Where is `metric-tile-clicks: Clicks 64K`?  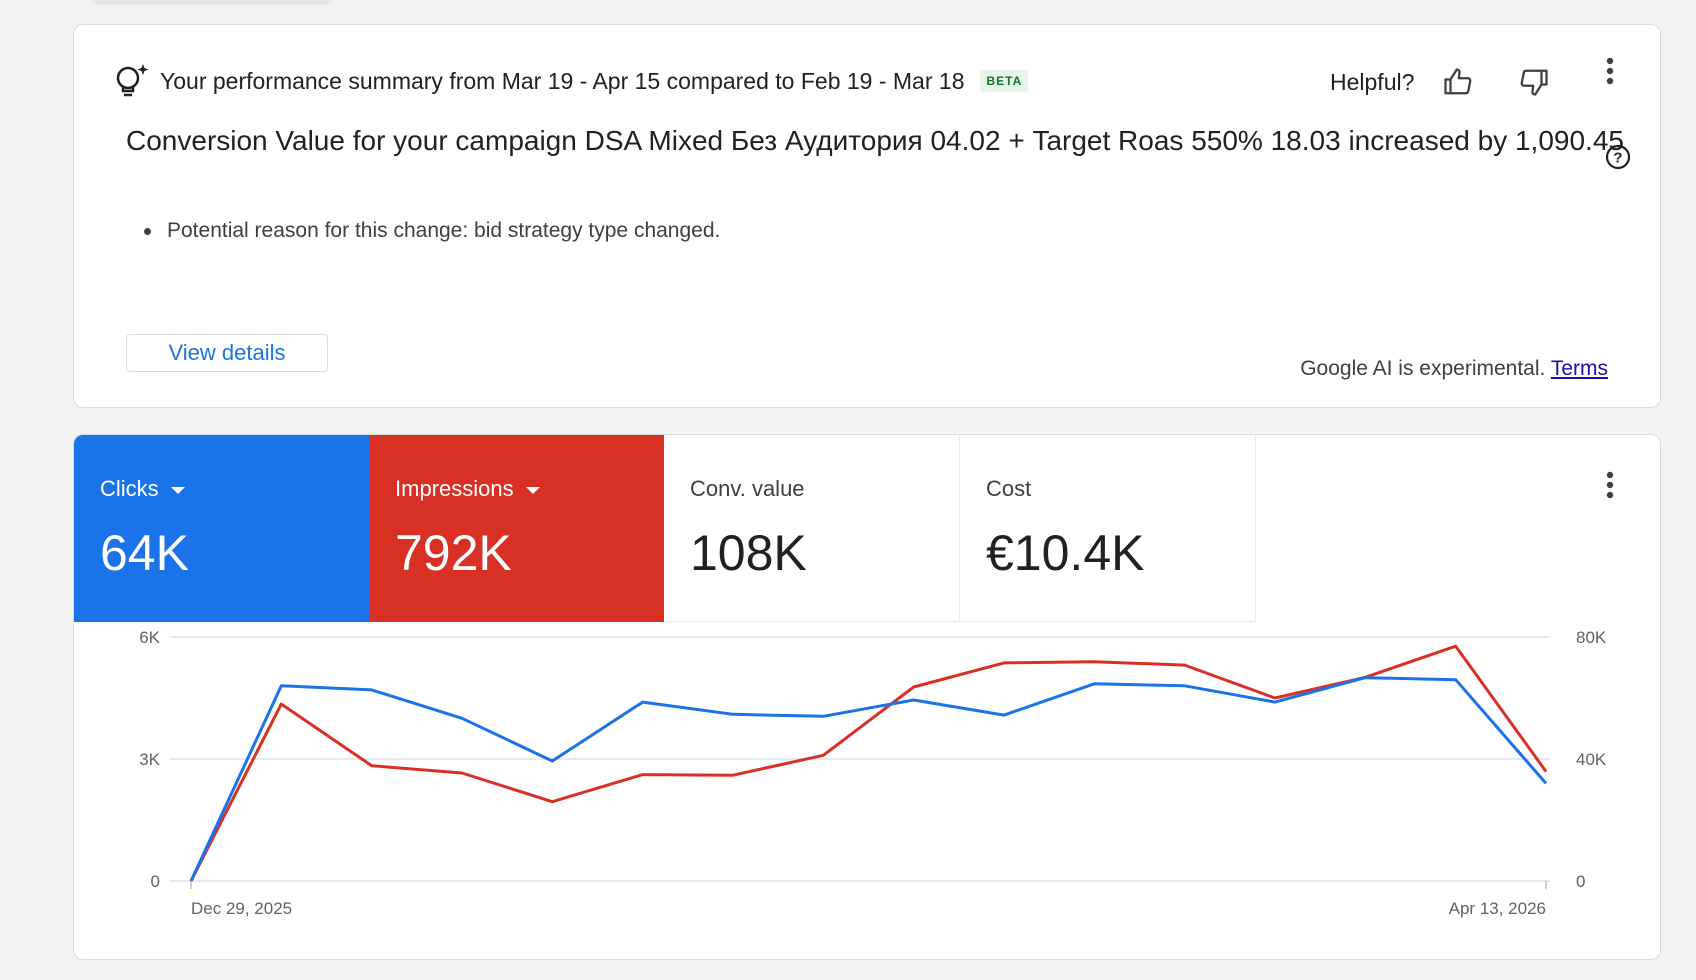 metric-tile-clicks: Clicks 64K is located at coordinates (221, 528).